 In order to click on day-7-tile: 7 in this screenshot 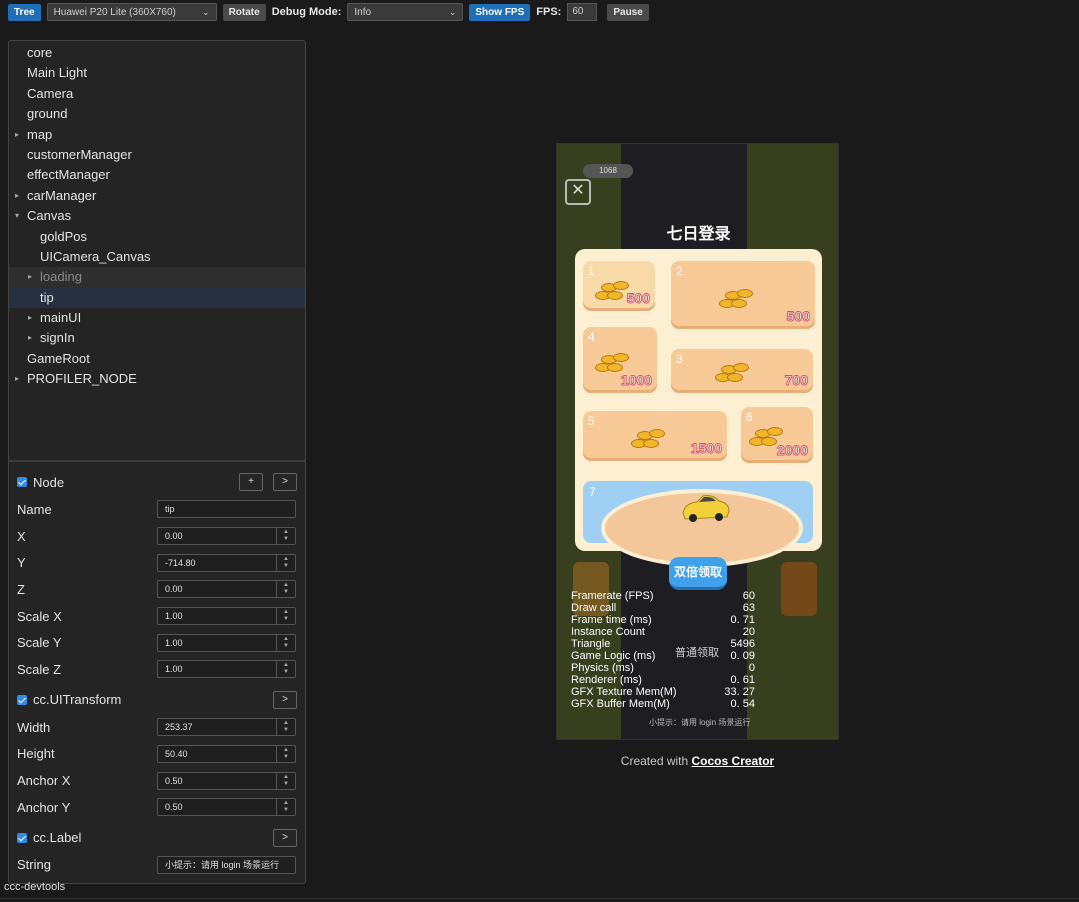, I will do `click(698, 524)`.